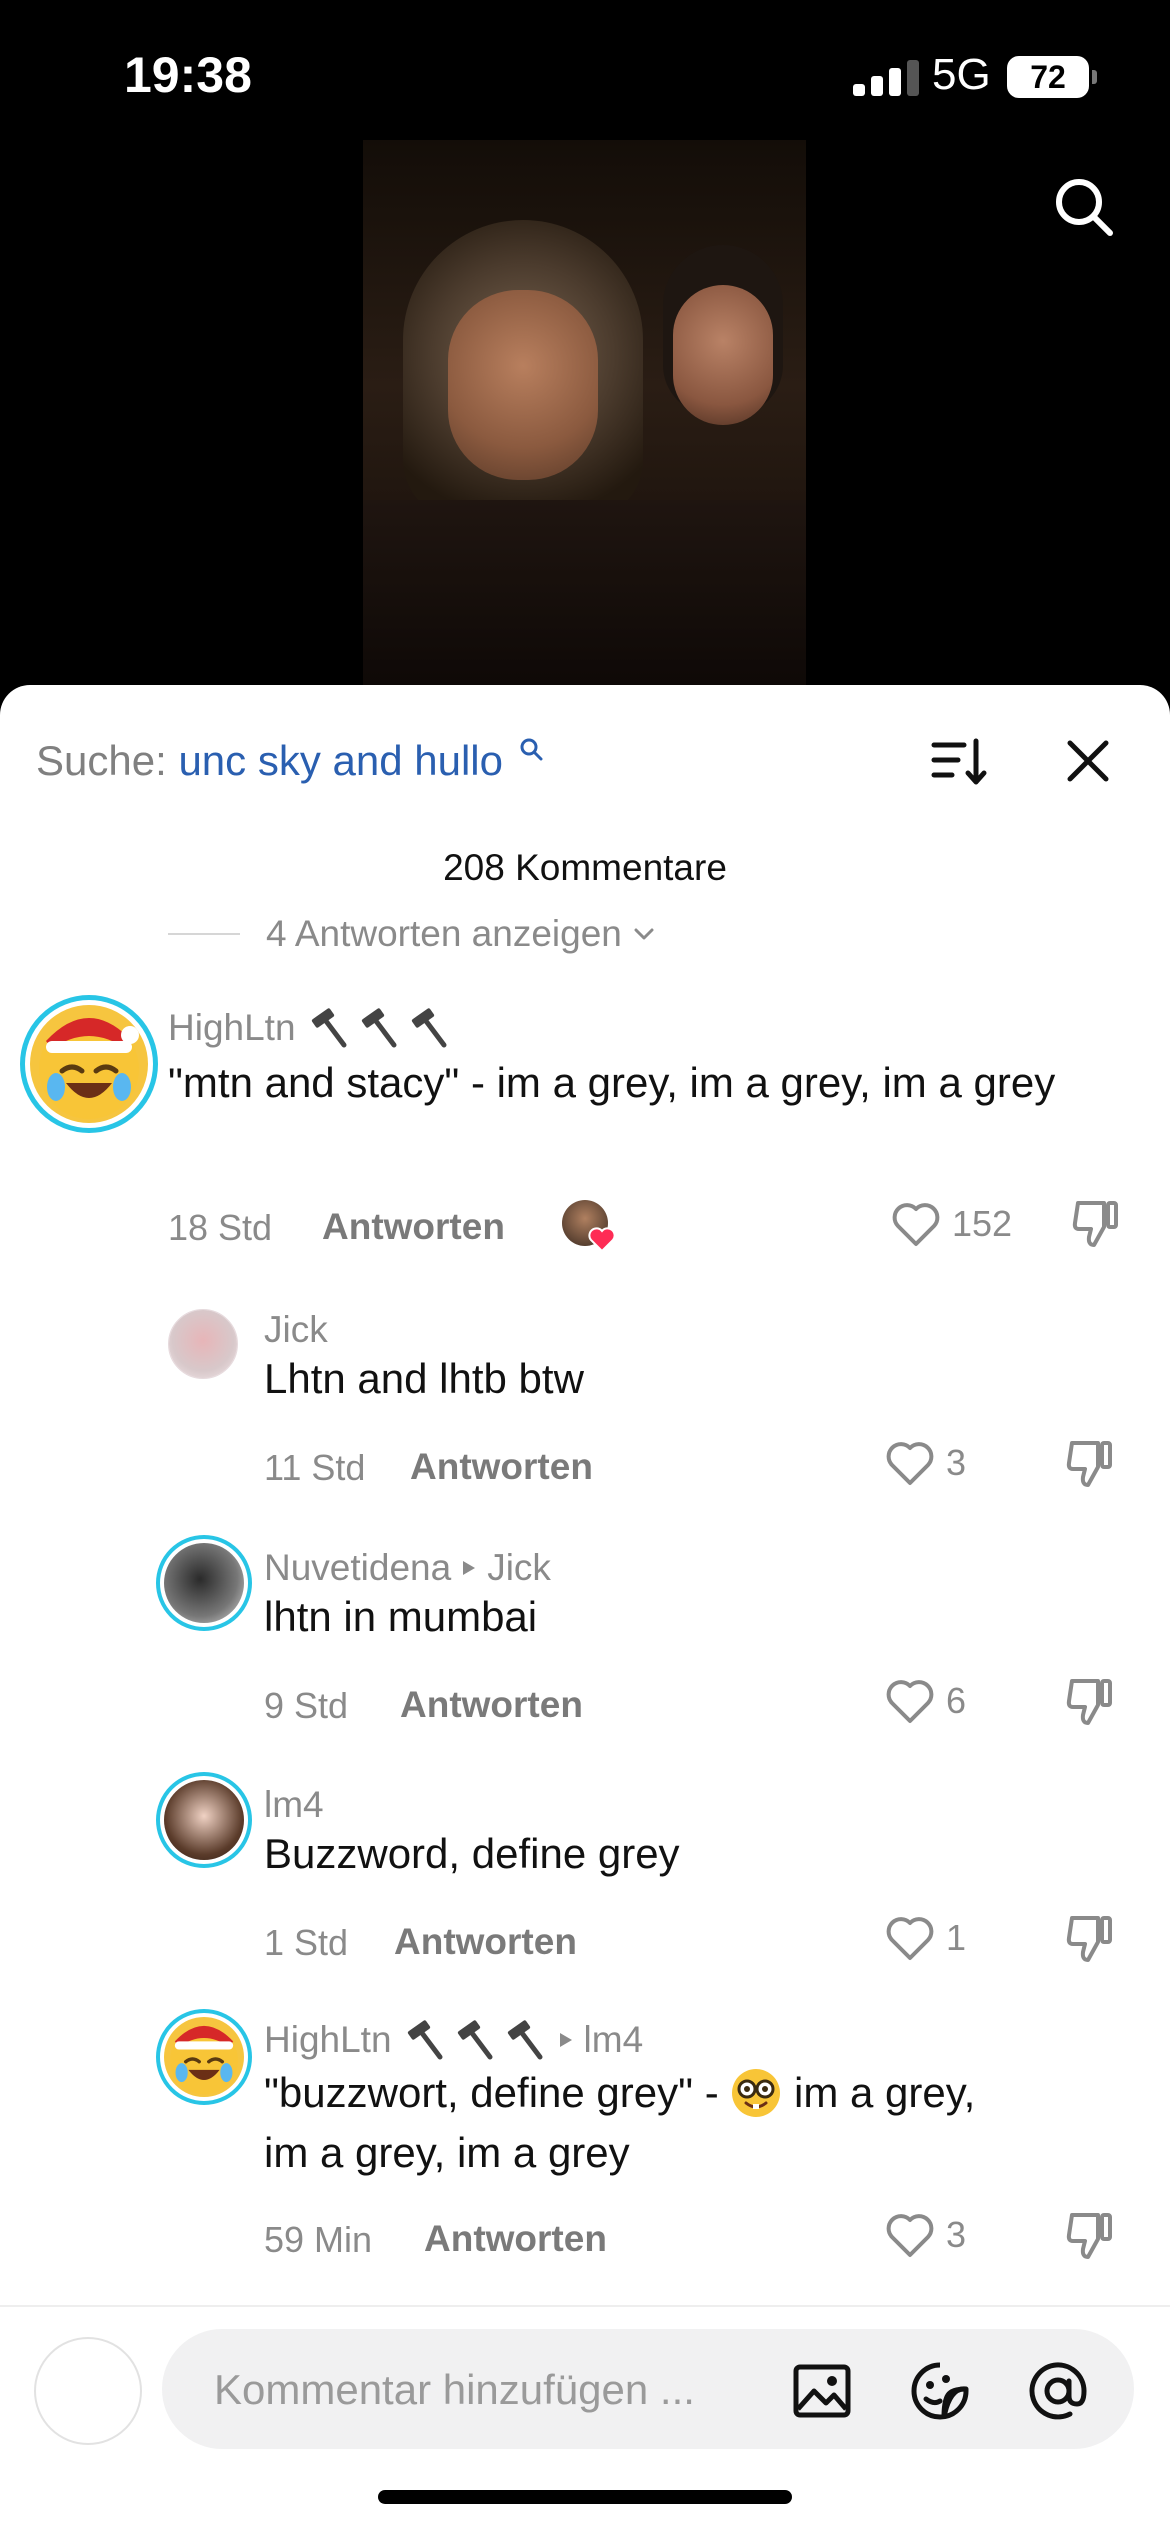 The image size is (1170, 2534). What do you see at coordinates (101, 760) in the screenshot?
I see `search-label: Suche:` at bounding box center [101, 760].